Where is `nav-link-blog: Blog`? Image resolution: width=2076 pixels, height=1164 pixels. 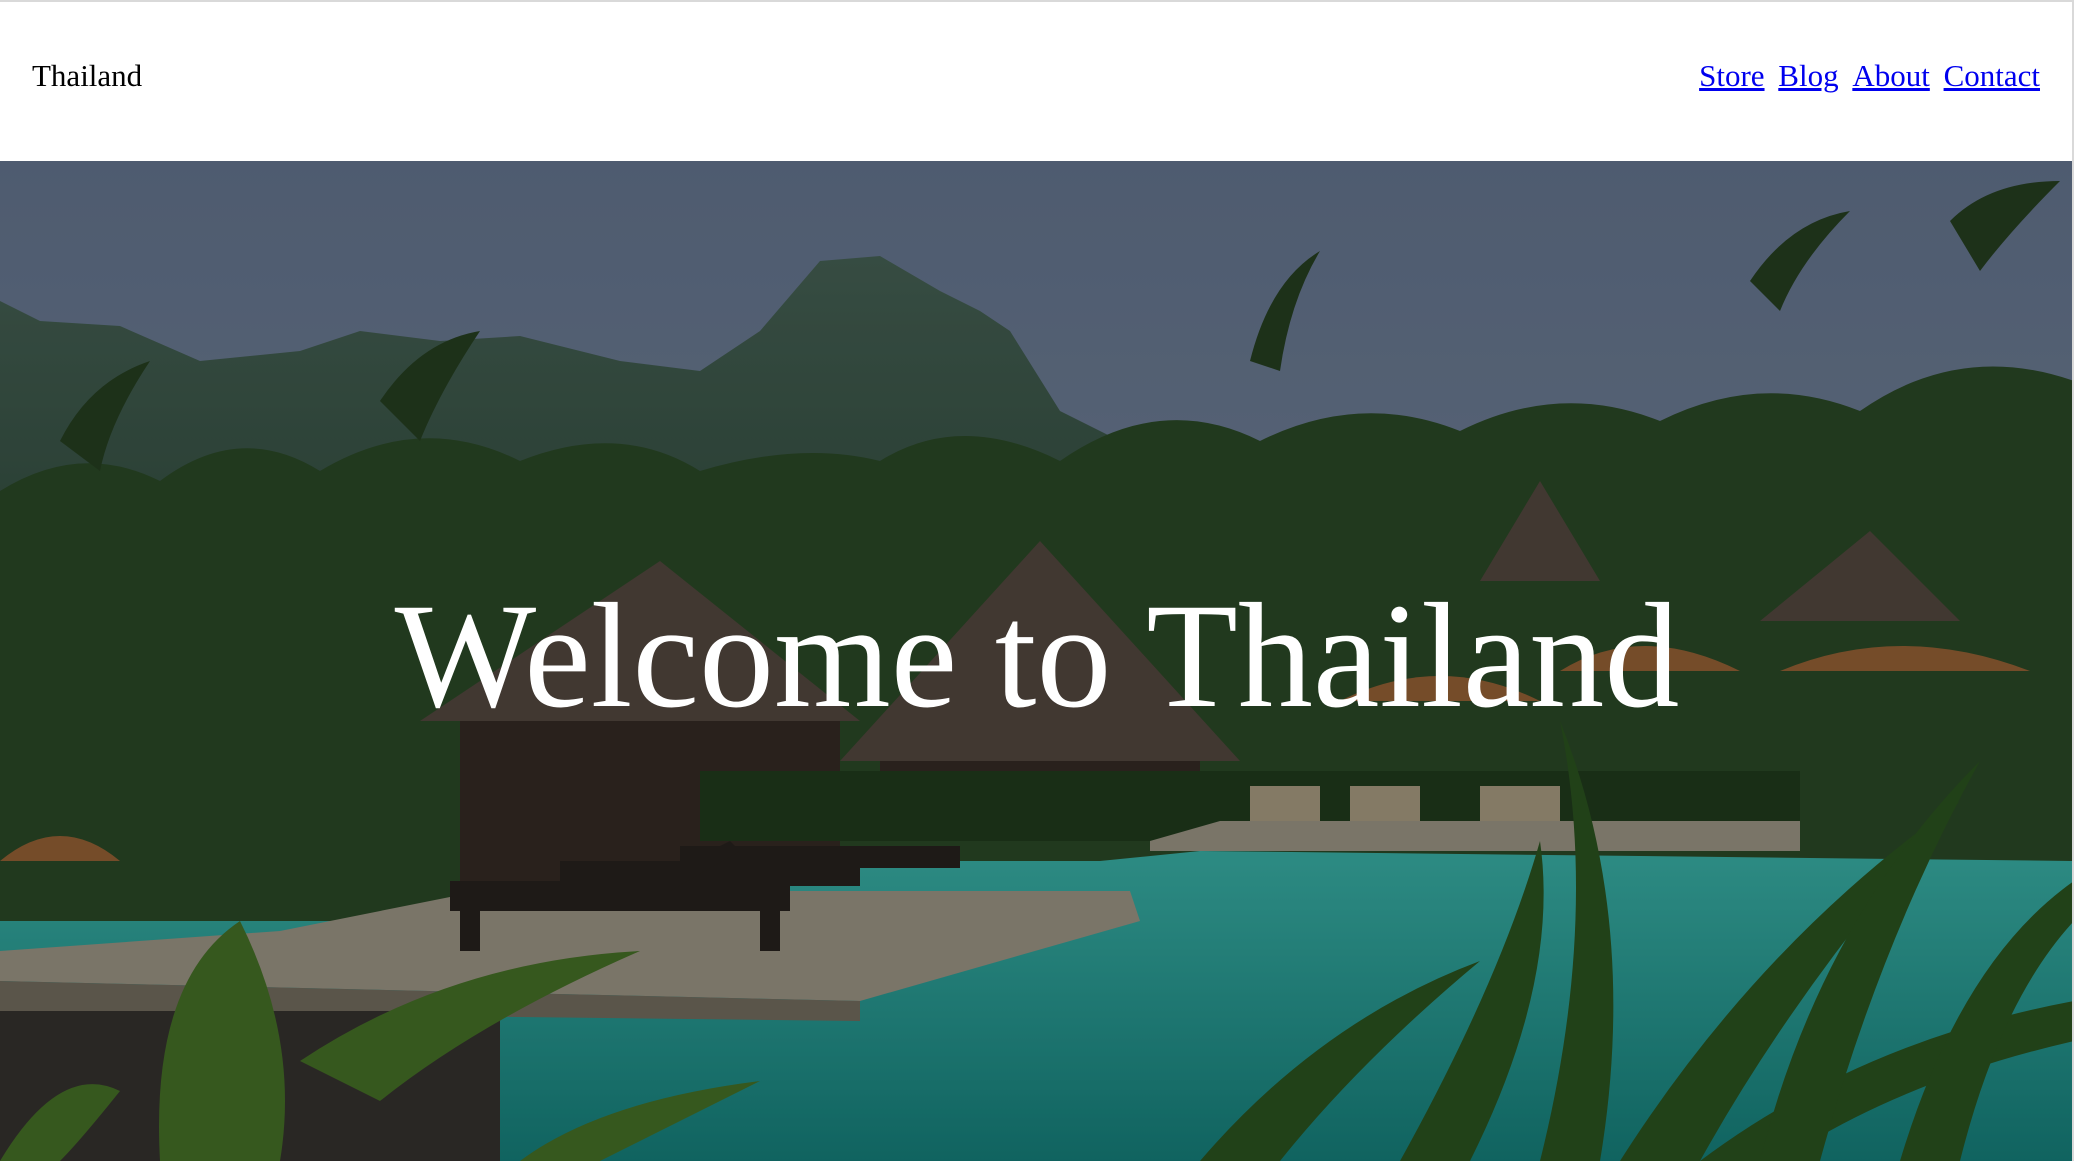
nav-link-blog: Blog is located at coordinates (1808, 75).